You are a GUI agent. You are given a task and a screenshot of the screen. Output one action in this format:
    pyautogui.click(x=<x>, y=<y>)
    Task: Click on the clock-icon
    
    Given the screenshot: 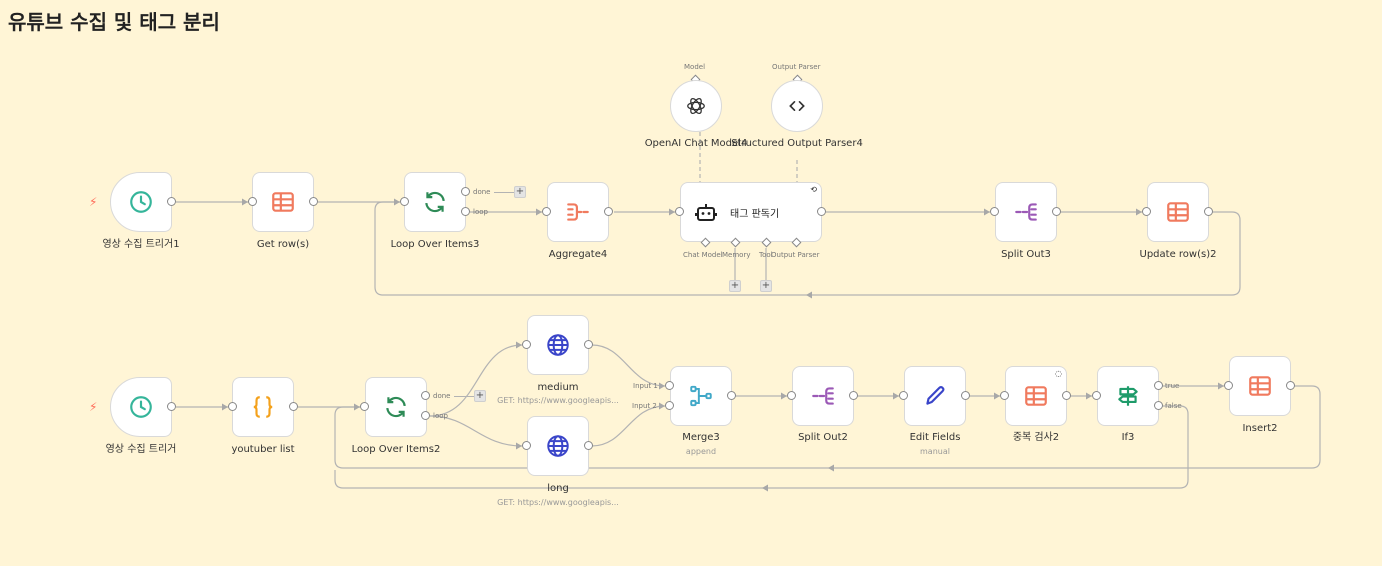 What is the action you would take?
    pyautogui.click(x=141, y=407)
    